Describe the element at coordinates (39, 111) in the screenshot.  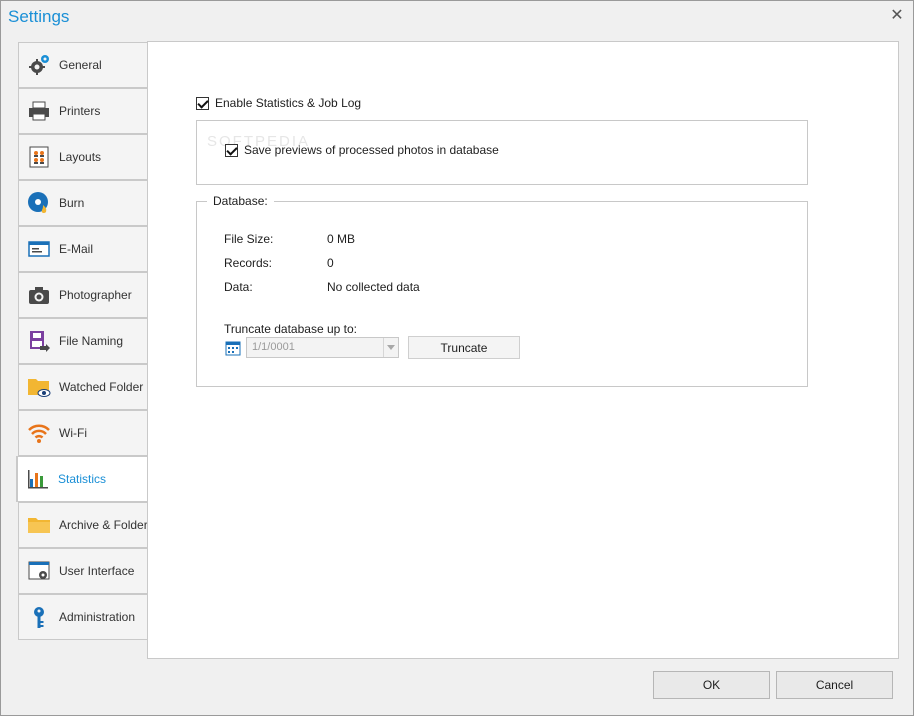
I see `printer-icon` at that location.